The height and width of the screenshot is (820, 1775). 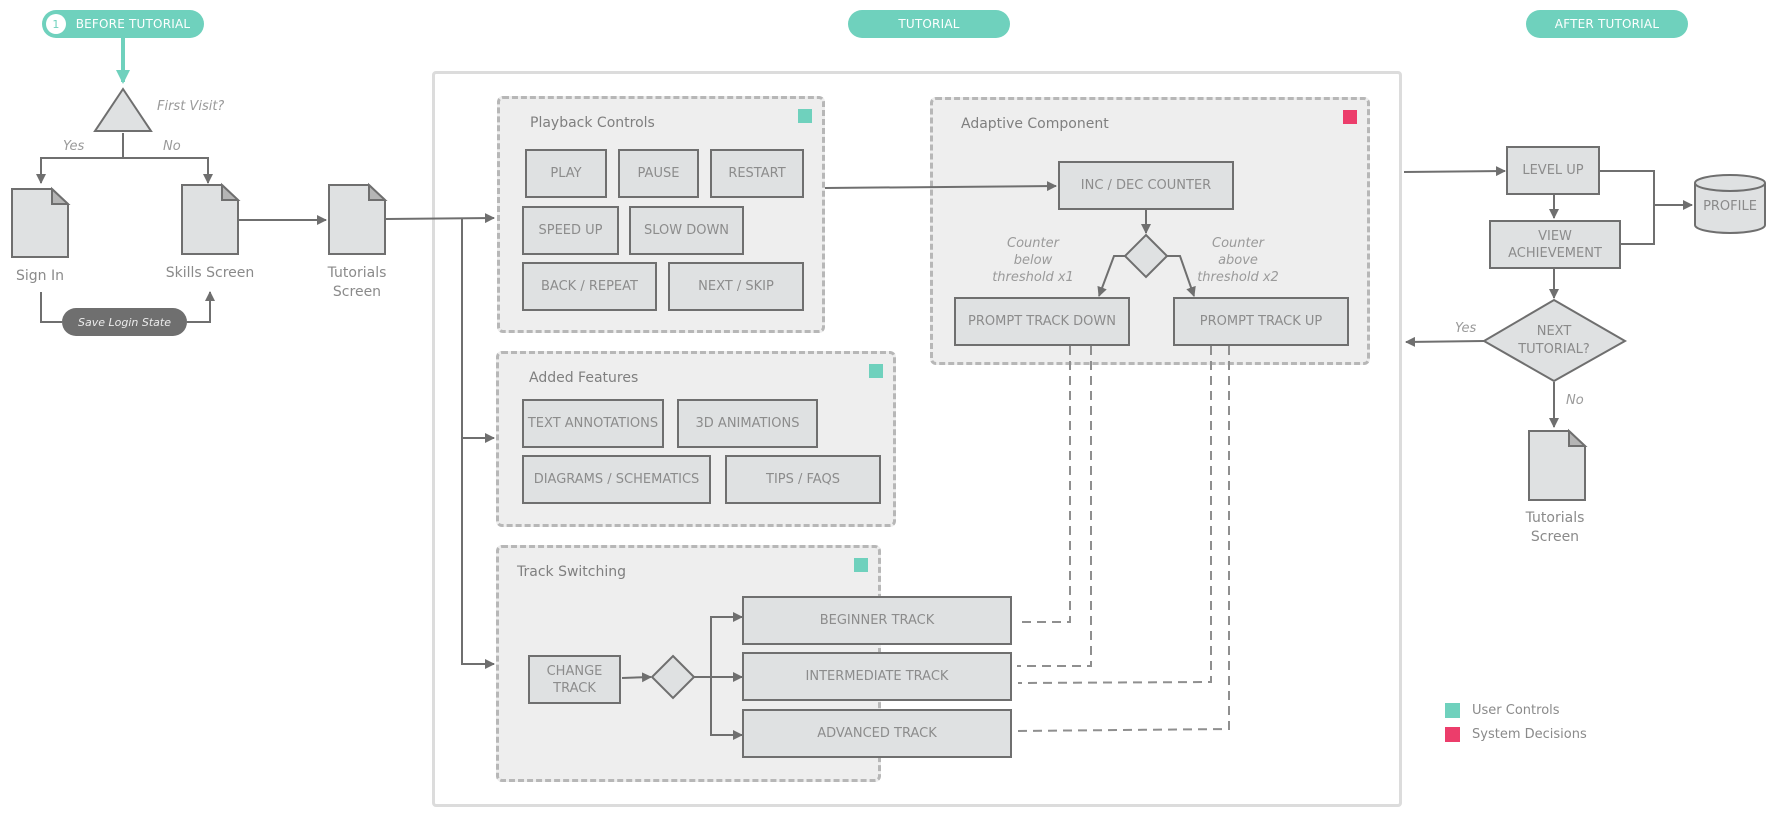 What do you see at coordinates (1555, 528) in the screenshot?
I see `tutorials-screen-after-label: Tutorials Screen` at bounding box center [1555, 528].